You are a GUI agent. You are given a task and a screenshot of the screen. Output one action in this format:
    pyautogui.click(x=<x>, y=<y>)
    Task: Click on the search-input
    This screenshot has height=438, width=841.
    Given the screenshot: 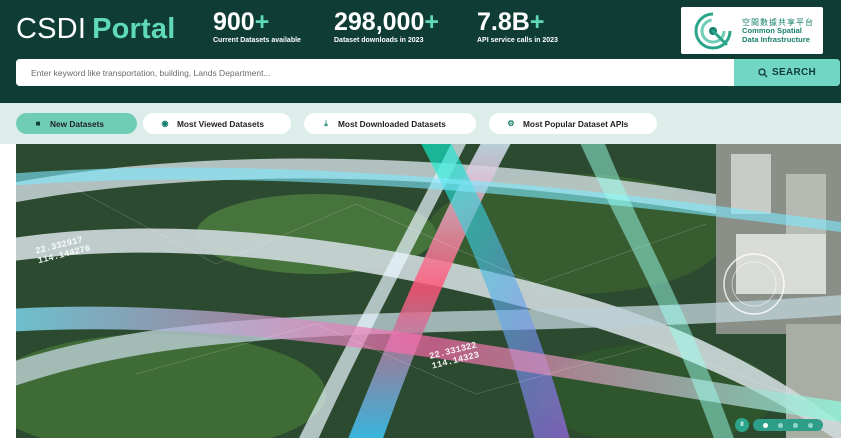 What is the action you would take?
    pyautogui.click(x=375, y=72)
    